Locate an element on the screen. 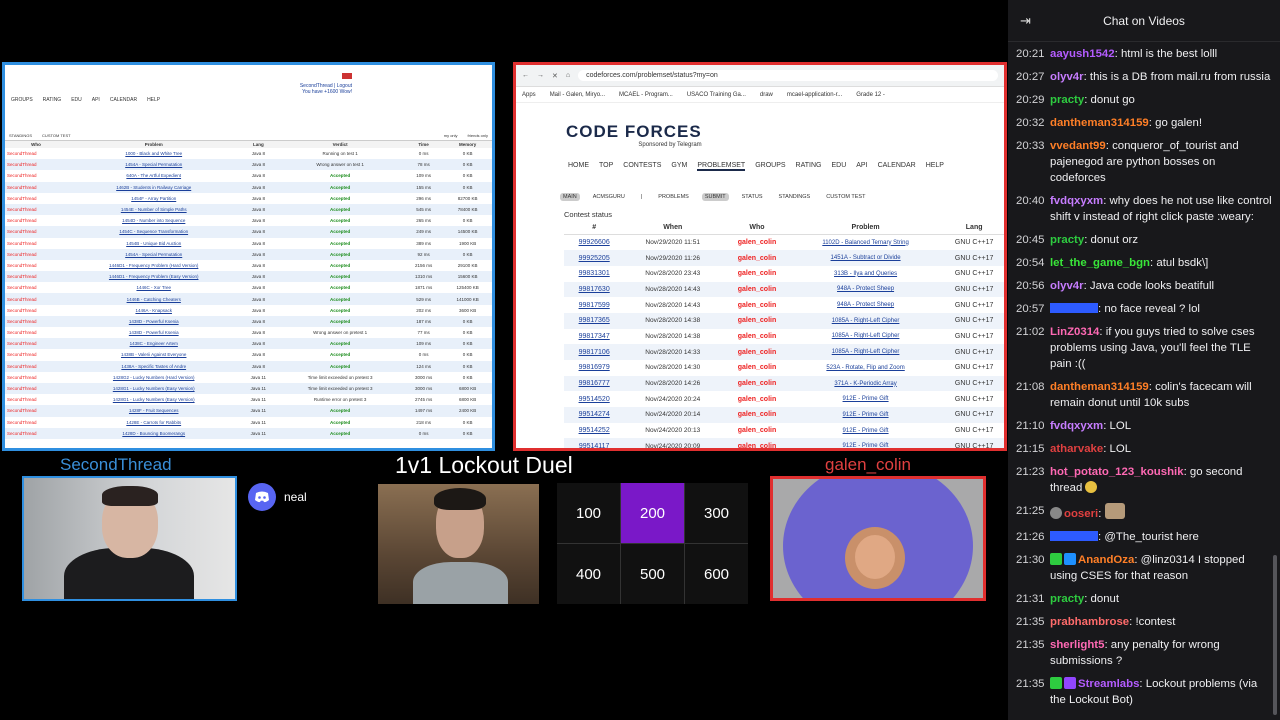 This screenshot has height=720, width=1280. submission-id: 99817630 is located at coordinates (594, 289).